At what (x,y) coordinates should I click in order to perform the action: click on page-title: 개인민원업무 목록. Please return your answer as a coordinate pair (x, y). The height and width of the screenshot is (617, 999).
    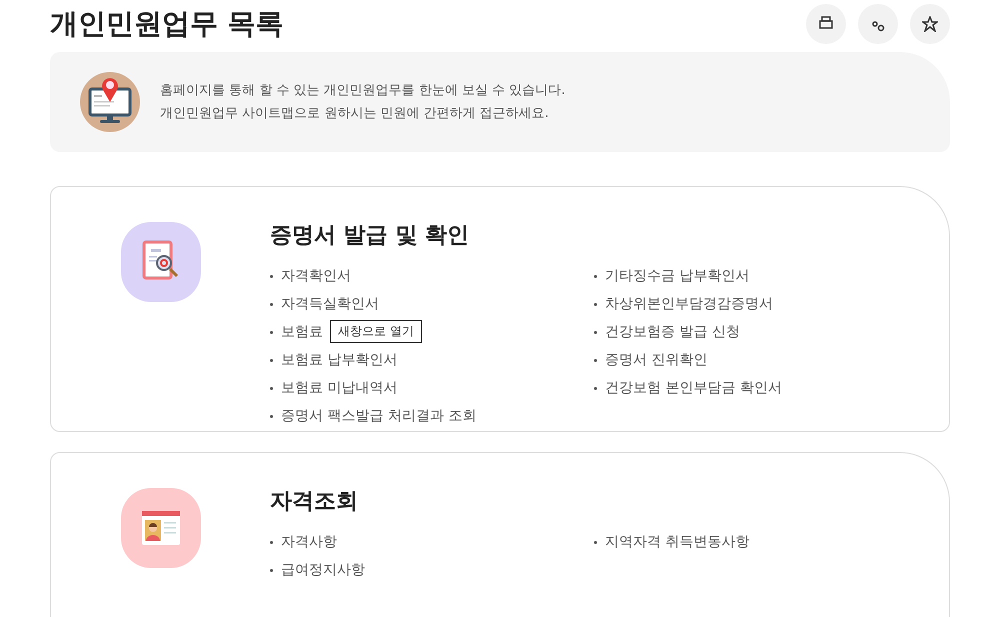
    Looking at the image, I should click on (167, 24).